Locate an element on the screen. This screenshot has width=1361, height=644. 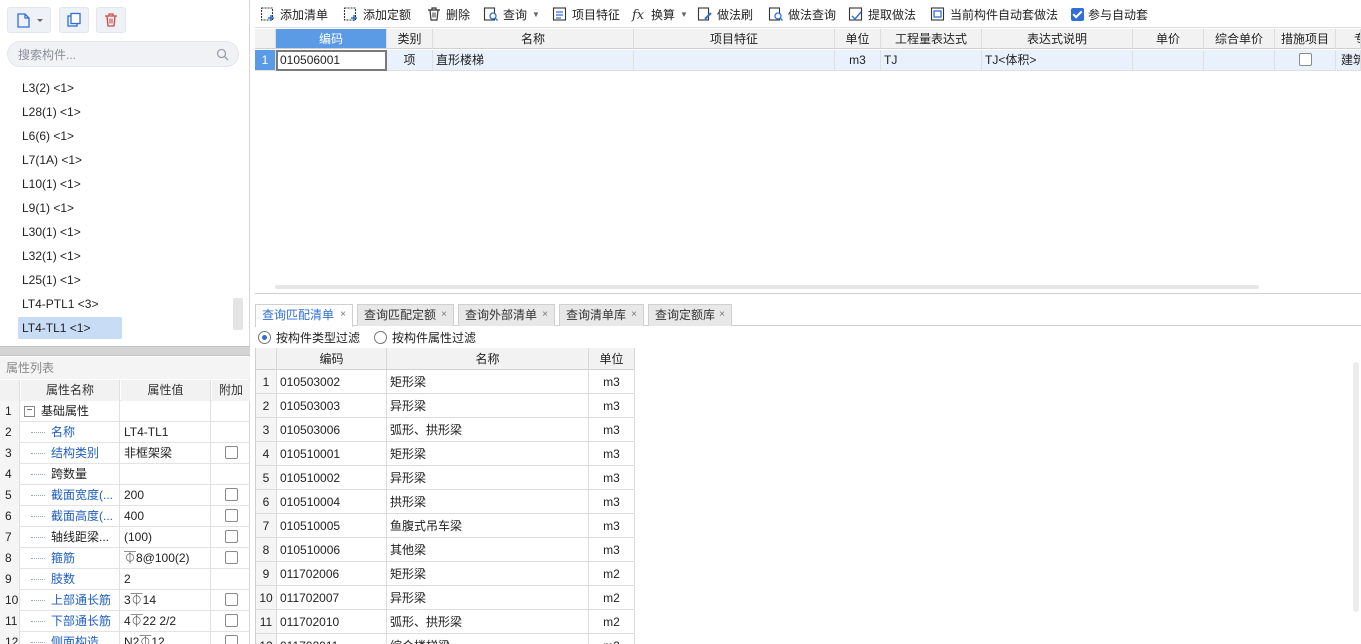
item-feature-button: 项目特征 is located at coordinates (586, 14).